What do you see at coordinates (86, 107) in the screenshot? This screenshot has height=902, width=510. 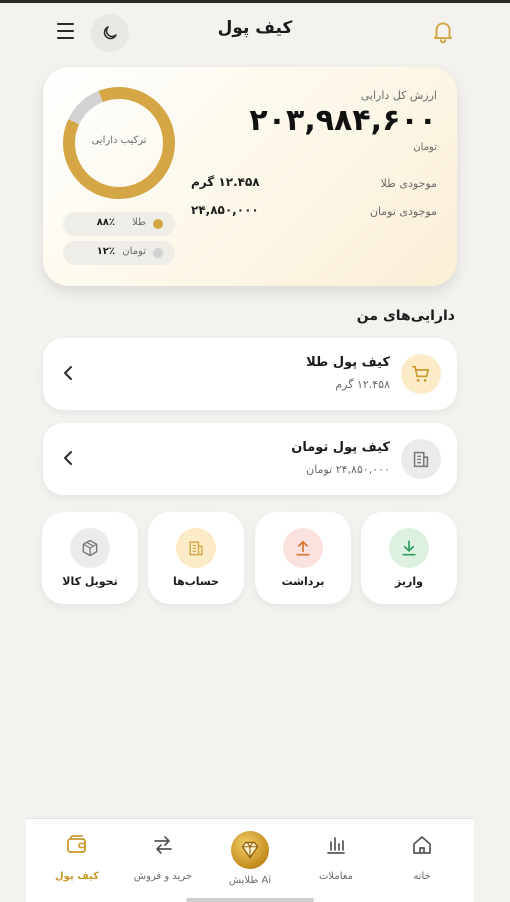 I see `donut-slice-toman` at bounding box center [86, 107].